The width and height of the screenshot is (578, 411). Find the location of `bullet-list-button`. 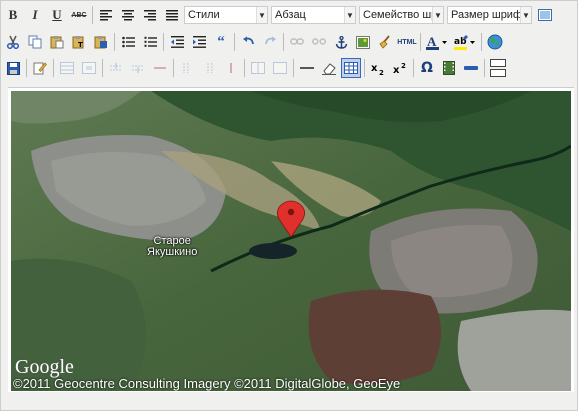

bullet-list-button is located at coordinates (128, 42).